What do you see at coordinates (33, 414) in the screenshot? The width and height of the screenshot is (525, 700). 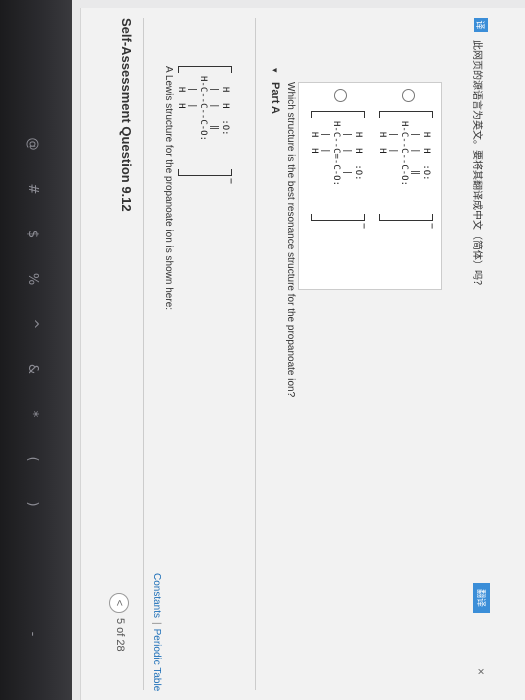 I see `key: *` at bounding box center [33, 414].